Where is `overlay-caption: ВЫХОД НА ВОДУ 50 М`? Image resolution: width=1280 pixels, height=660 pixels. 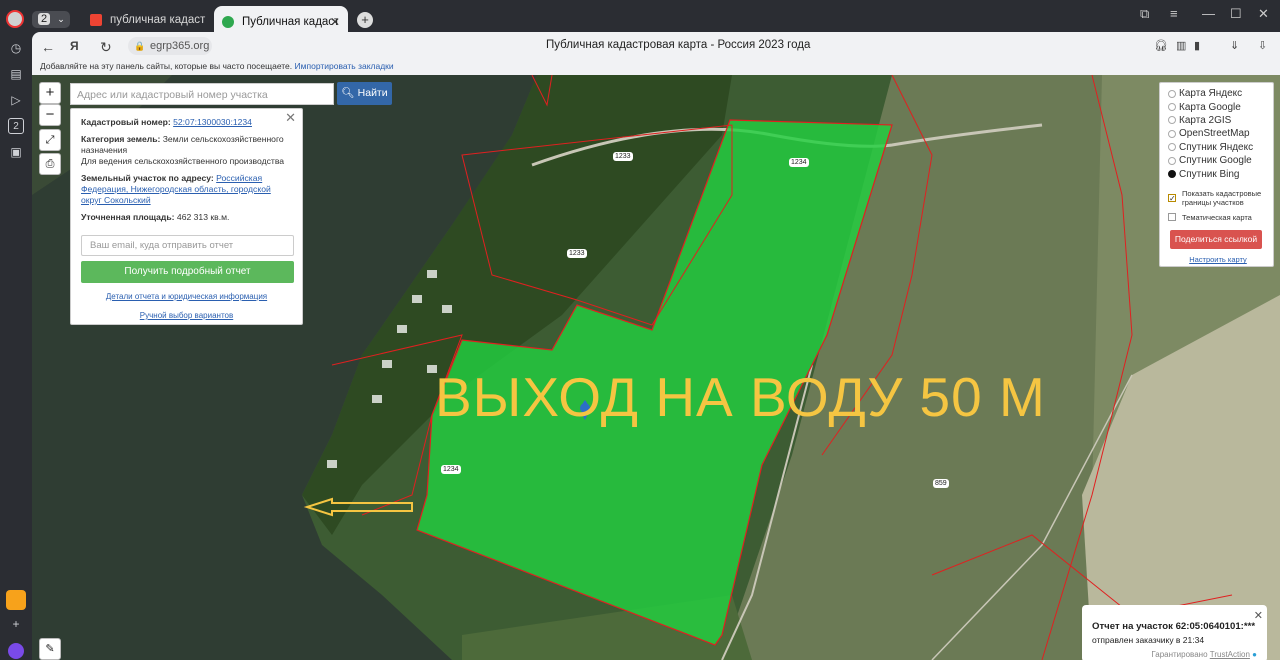
overlay-caption: ВЫХОД НА ВОДУ 50 М is located at coordinates (740, 397).